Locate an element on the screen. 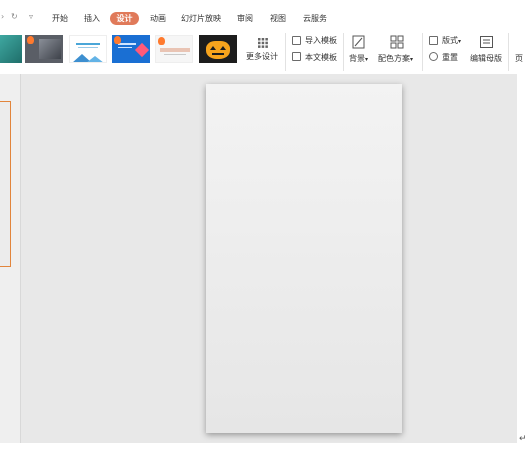 The image size is (529, 452). background-button: 背景▾ is located at coordinates (358, 59).